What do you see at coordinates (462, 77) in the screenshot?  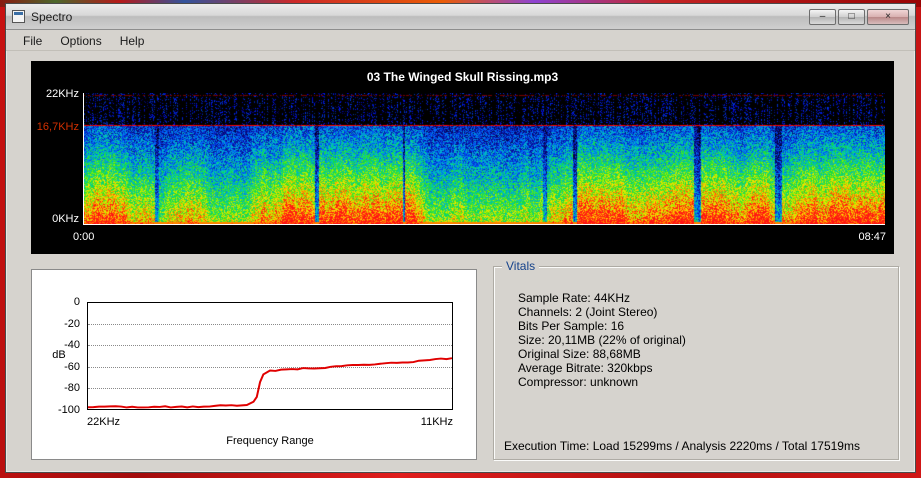 I see `track-title: 03 The Winged Skull Rissing.mp3` at bounding box center [462, 77].